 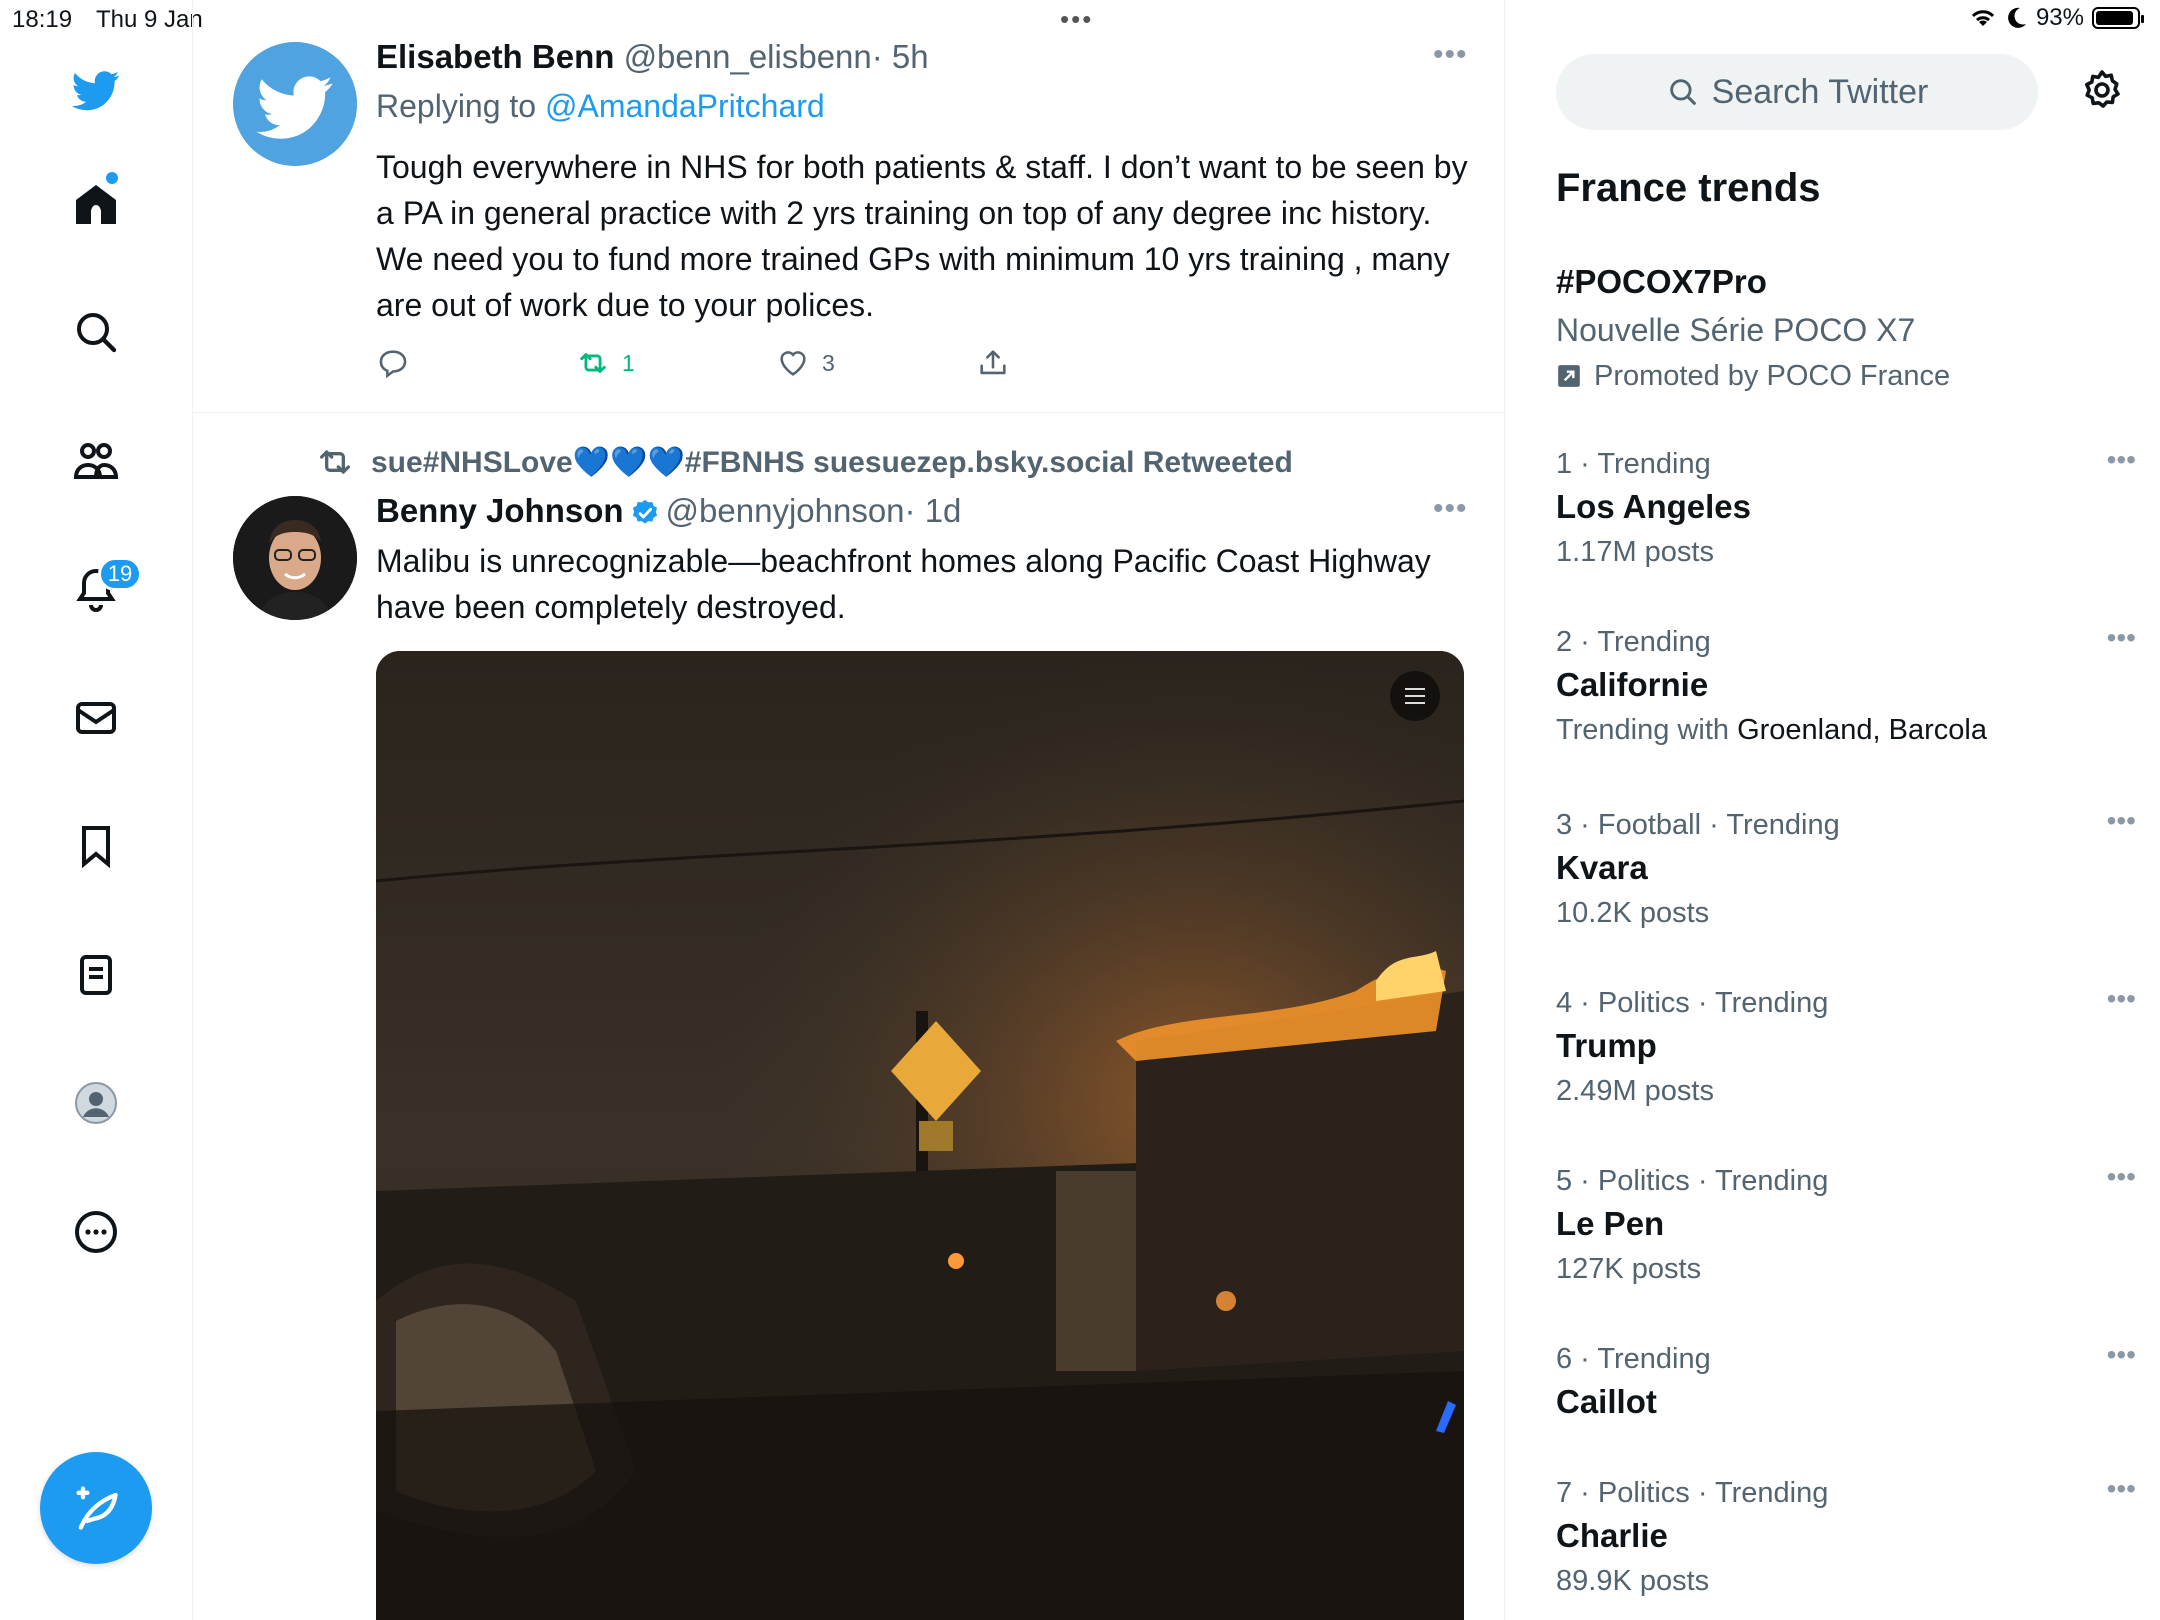 What do you see at coordinates (393, 364) in the screenshot?
I see `reply-icon` at bounding box center [393, 364].